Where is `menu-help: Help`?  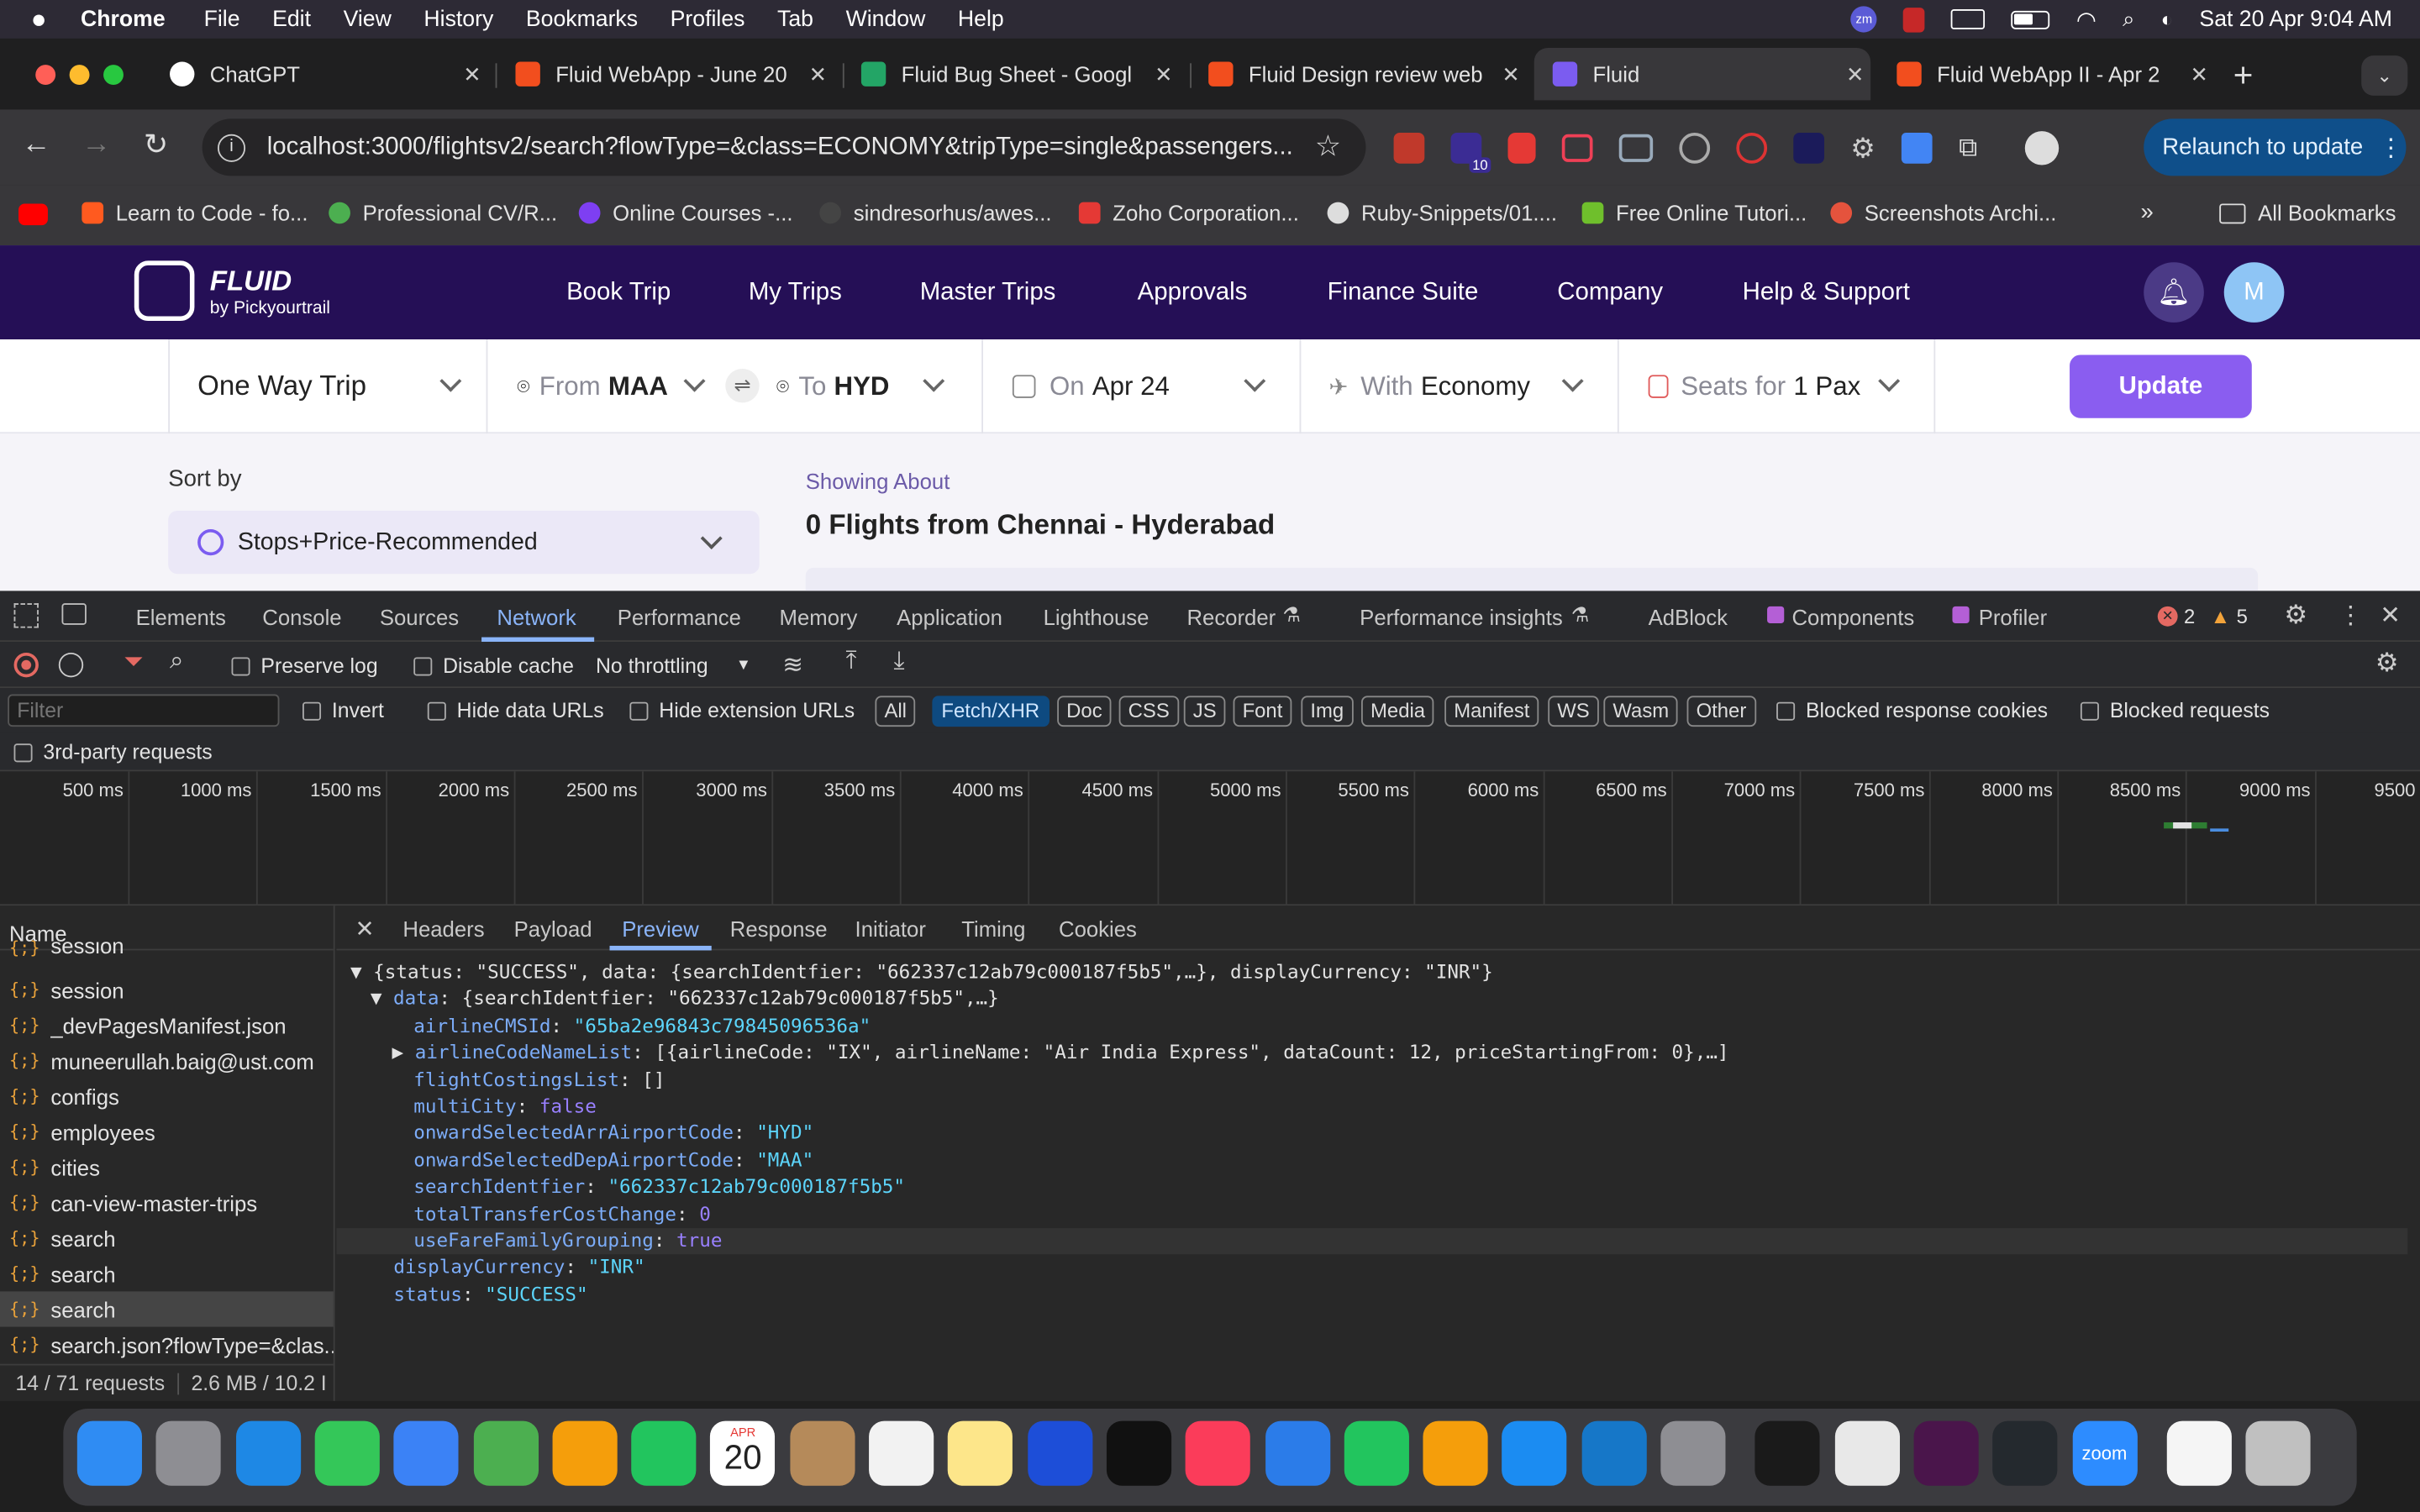
menu-help: Help is located at coordinates (981, 19).